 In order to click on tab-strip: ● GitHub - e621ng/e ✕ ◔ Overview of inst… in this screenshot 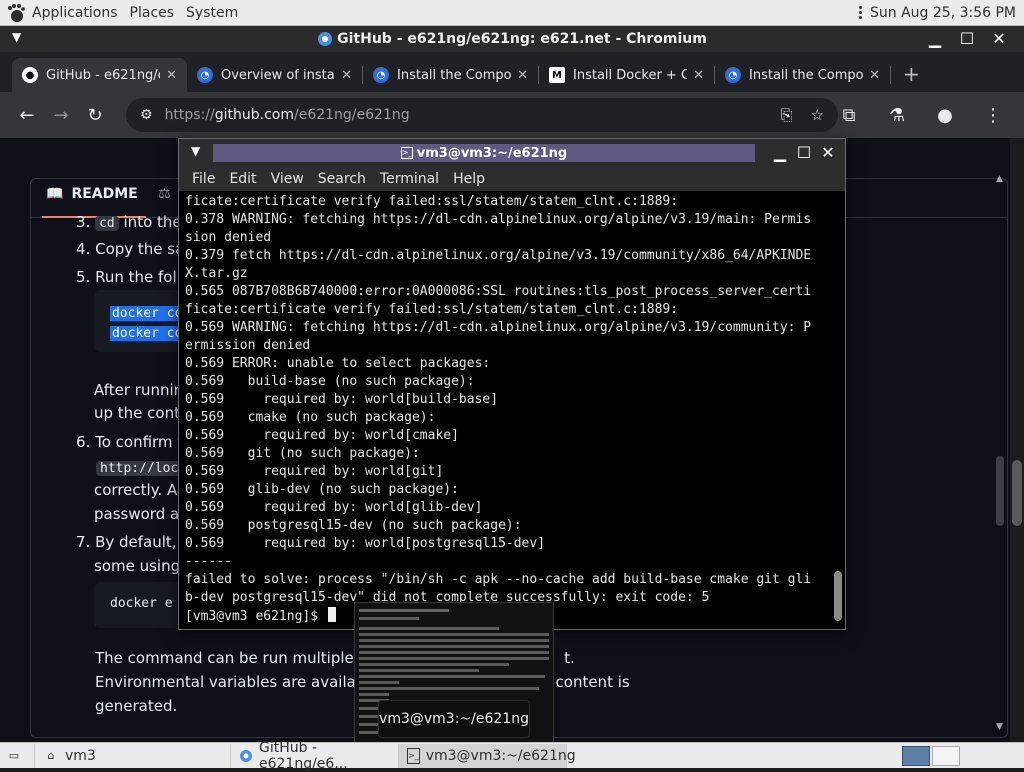, I will do `click(512, 72)`.